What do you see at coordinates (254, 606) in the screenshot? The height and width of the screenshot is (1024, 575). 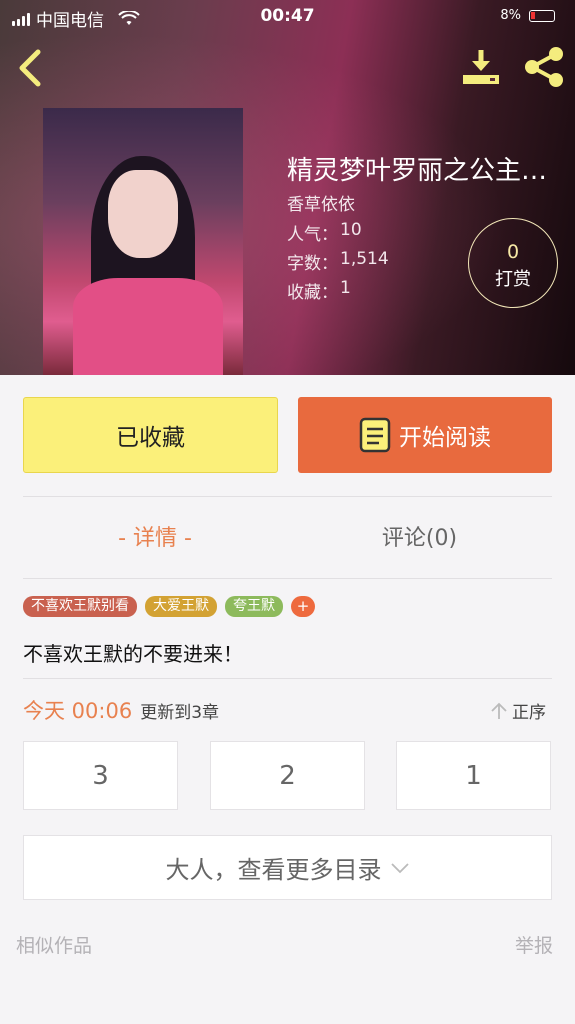 I see `tag: 夸王默` at bounding box center [254, 606].